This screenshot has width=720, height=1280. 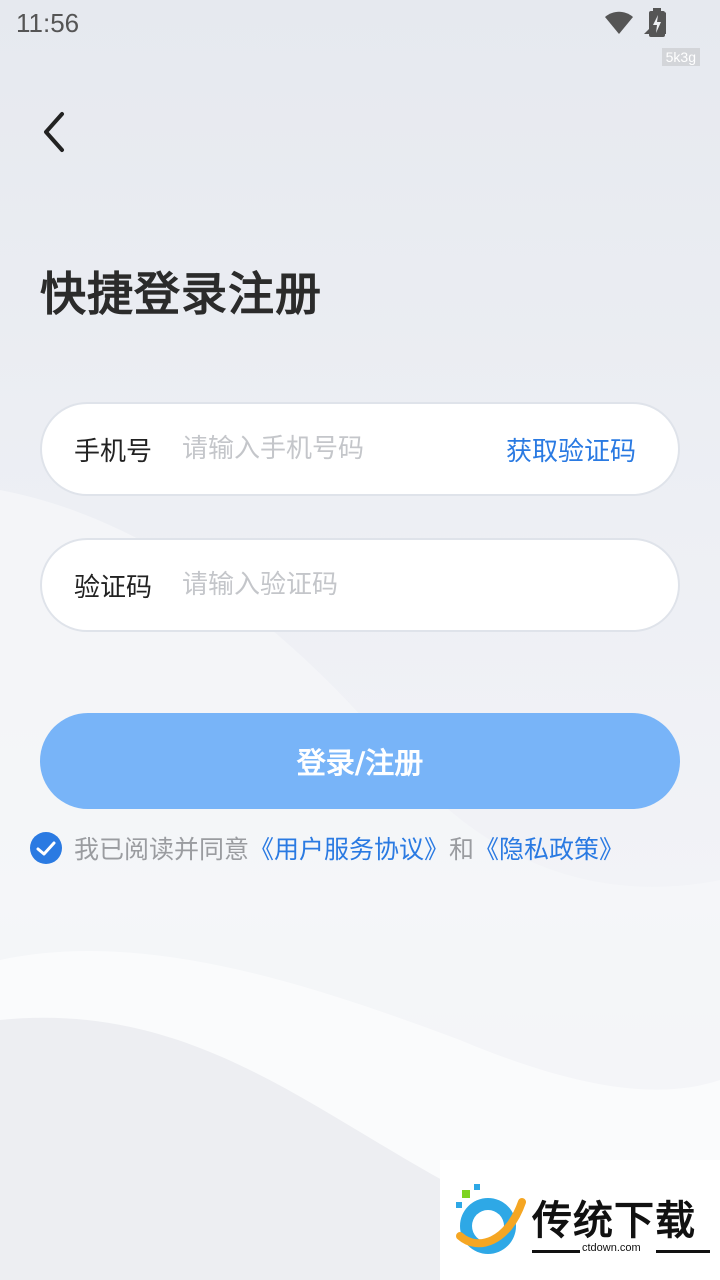 What do you see at coordinates (549, 848) in the screenshot?
I see `privacy-link: 《隐私政策》` at bounding box center [549, 848].